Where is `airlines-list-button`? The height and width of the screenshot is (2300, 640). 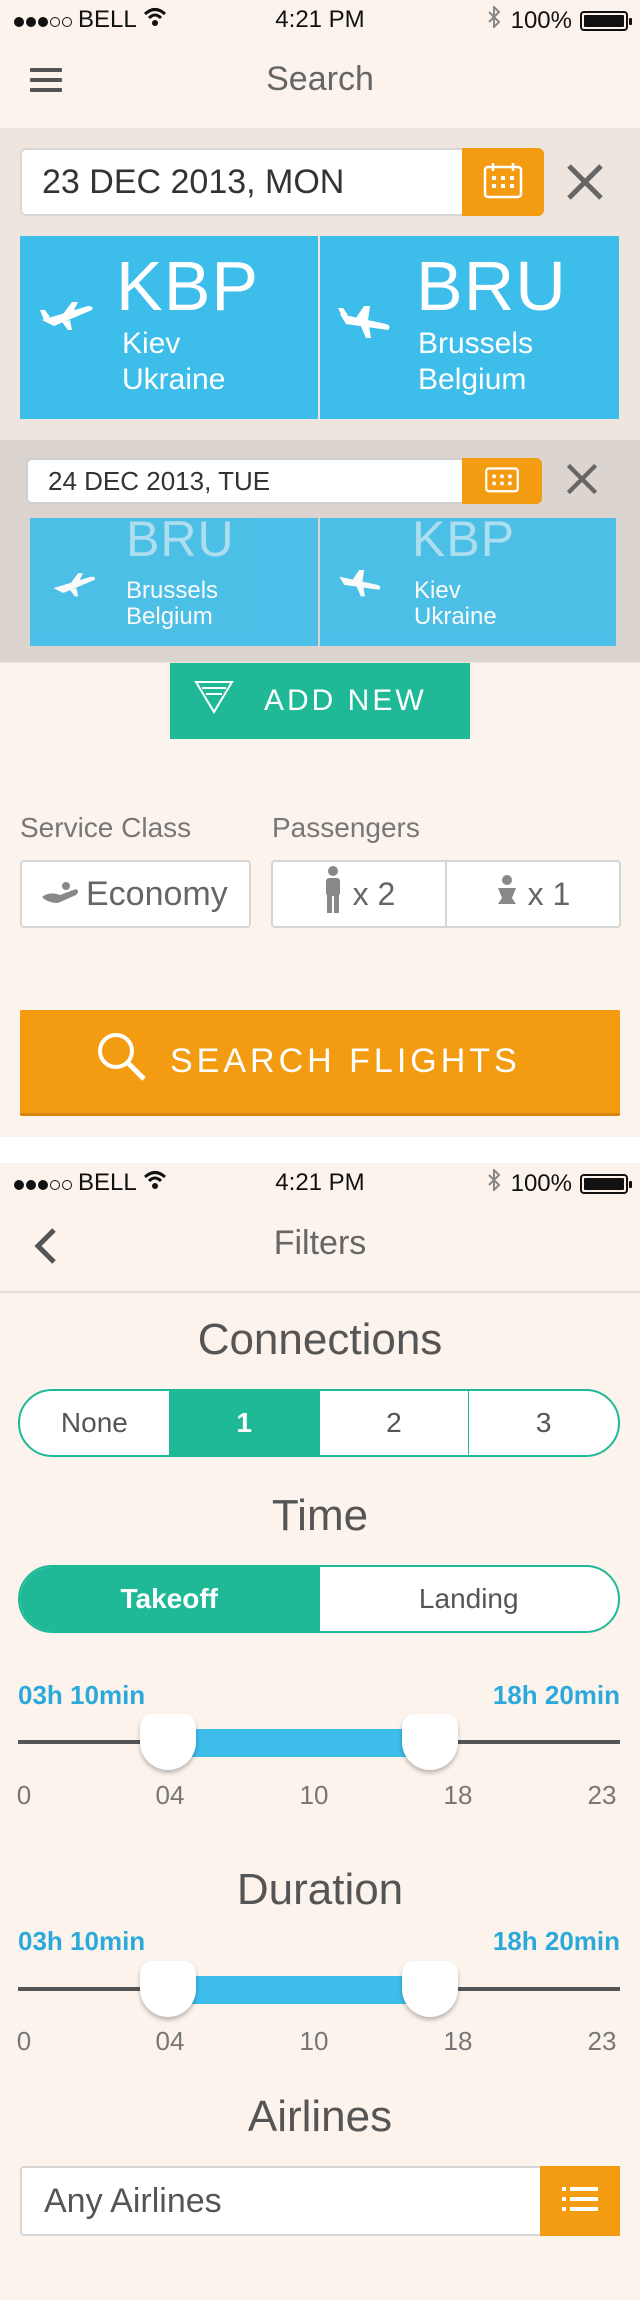
airlines-list-button is located at coordinates (580, 2201).